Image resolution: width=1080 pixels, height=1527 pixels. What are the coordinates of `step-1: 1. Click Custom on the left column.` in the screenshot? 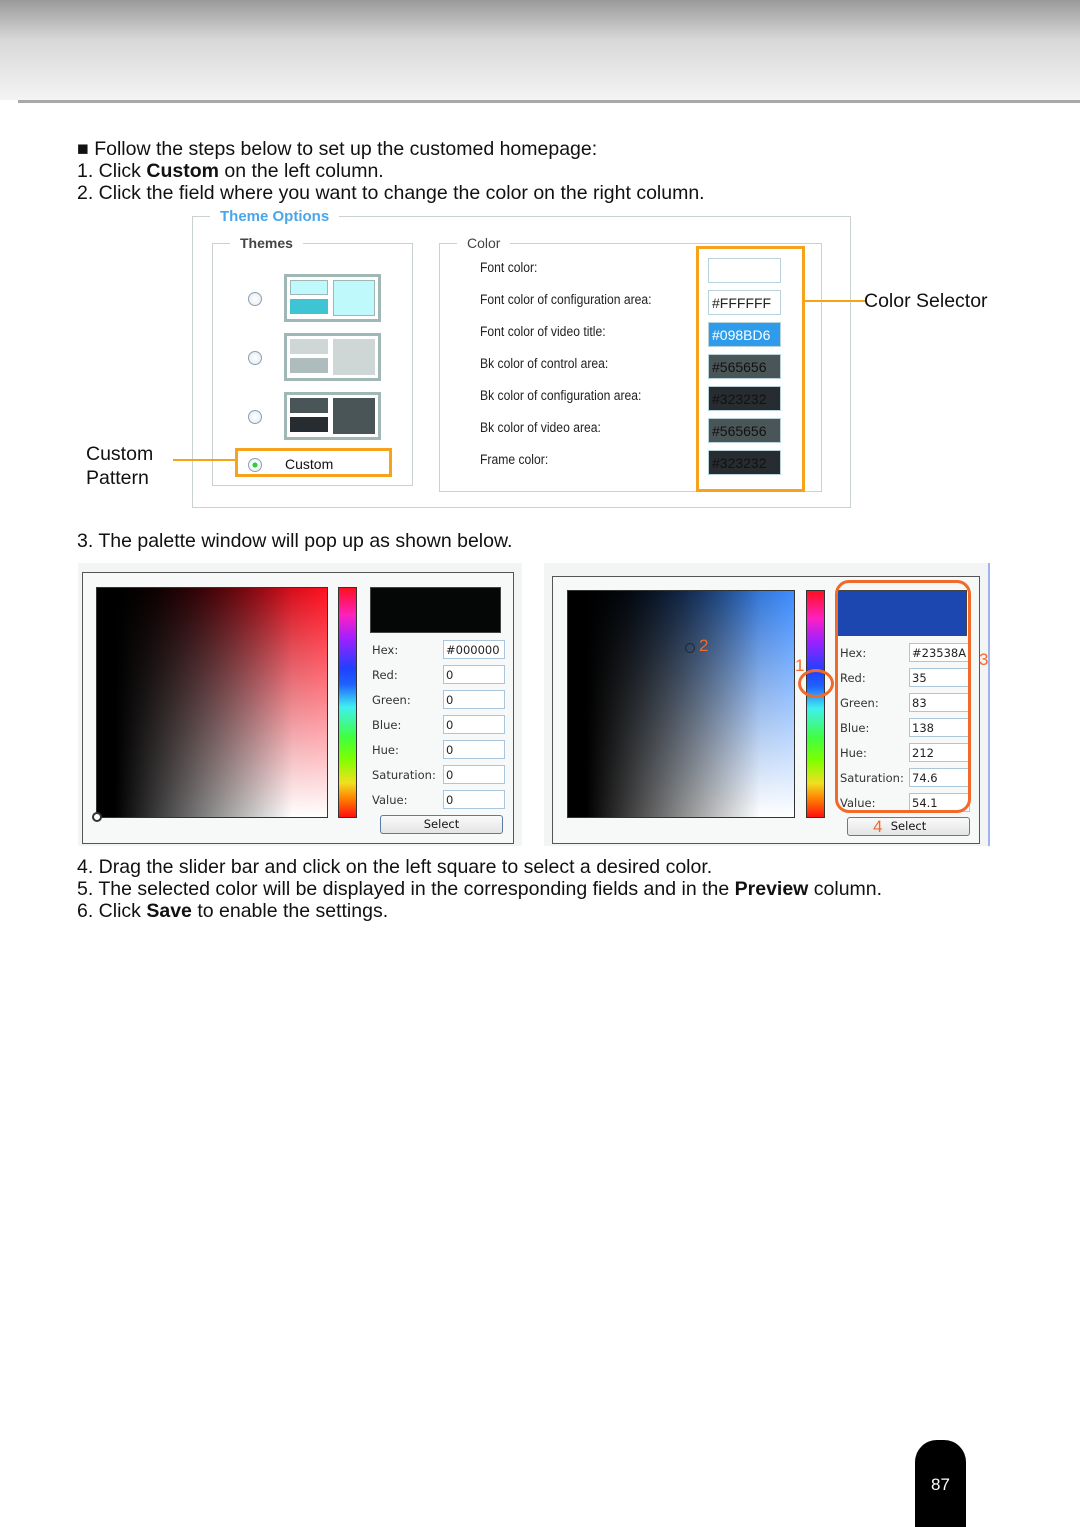 It's located at (230, 171).